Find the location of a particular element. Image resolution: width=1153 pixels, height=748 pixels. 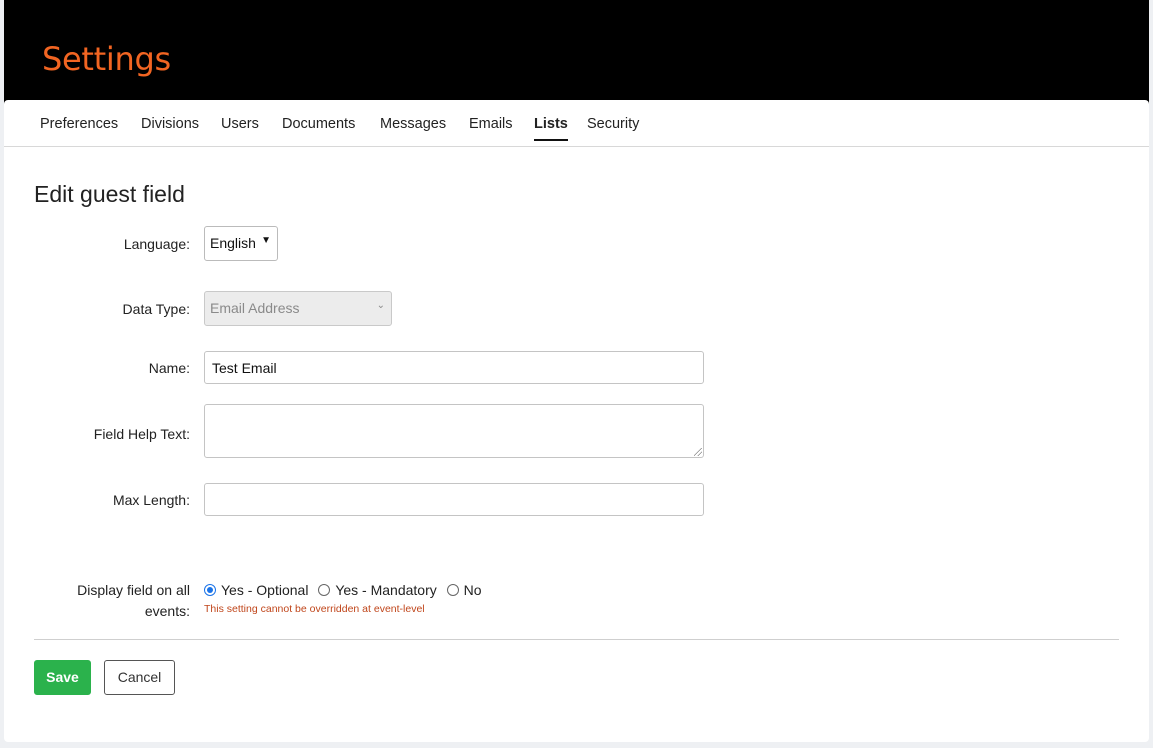

radio-label-no: No is located at coordinates (472, 590).